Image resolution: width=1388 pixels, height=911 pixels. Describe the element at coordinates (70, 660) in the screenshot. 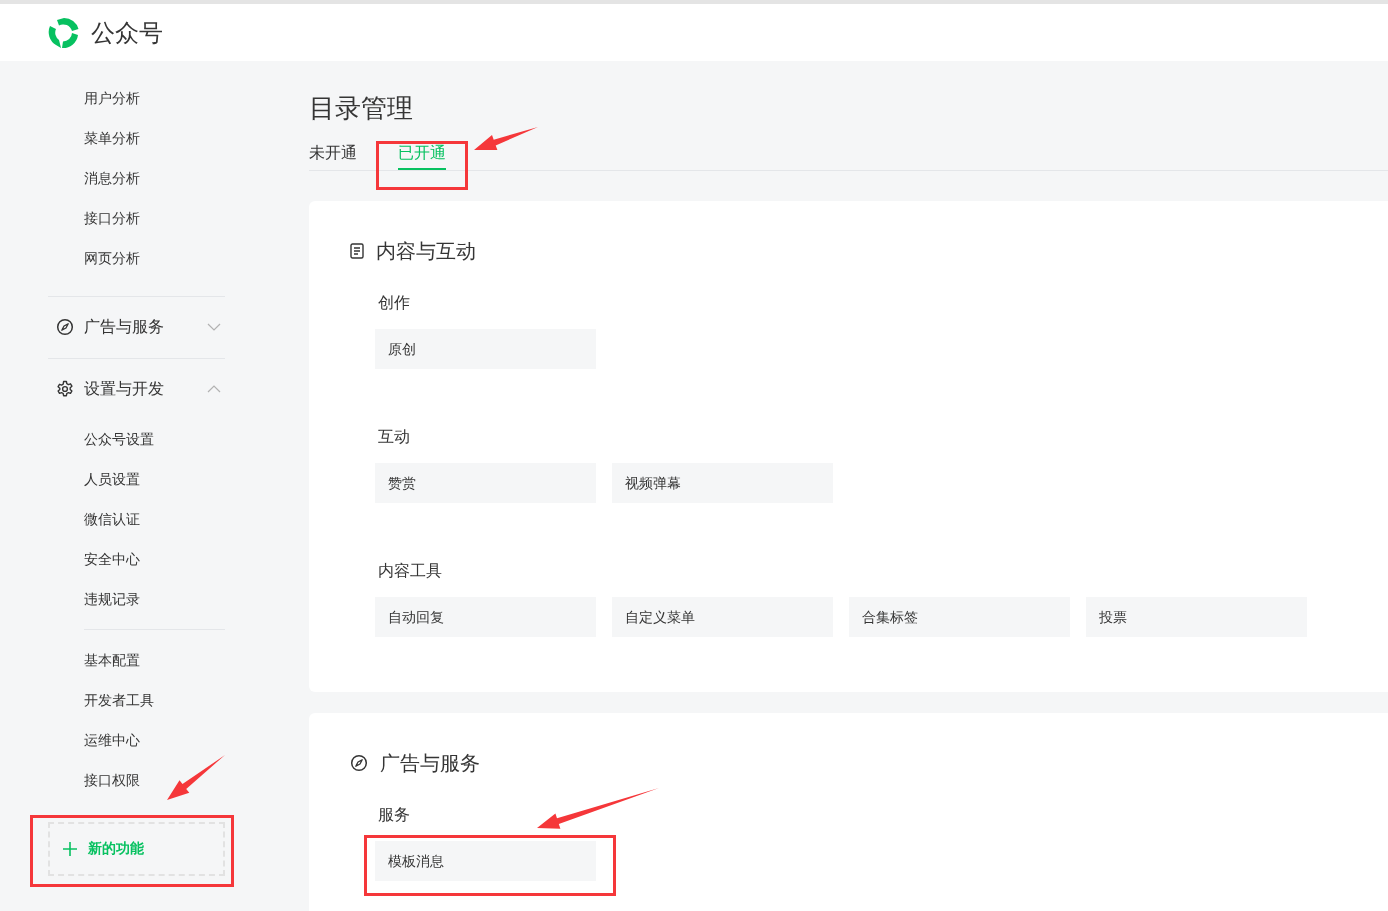

I see `sidebar-item: 基本配置` at that location.